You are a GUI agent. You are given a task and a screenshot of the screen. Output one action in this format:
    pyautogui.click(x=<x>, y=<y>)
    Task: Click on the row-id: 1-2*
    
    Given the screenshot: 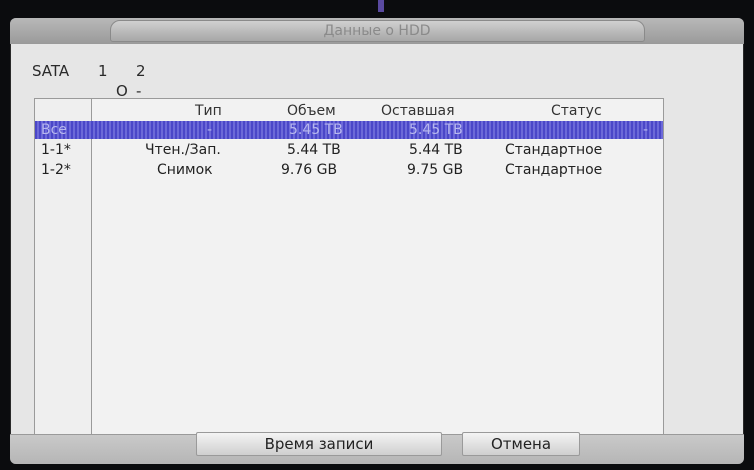 What is the action you would take?
    pyautogui.click(x=56, y=170)
    